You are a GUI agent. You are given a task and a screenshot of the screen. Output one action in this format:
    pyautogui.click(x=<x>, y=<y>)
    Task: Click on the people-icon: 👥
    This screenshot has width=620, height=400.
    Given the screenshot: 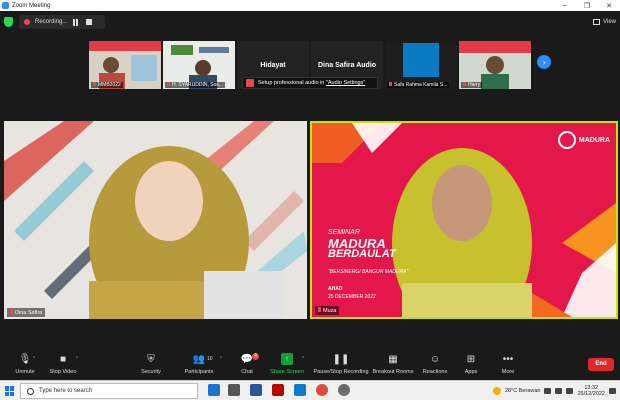 What is the action you would take?
    pyautogui.click(x=199, y=359)
    